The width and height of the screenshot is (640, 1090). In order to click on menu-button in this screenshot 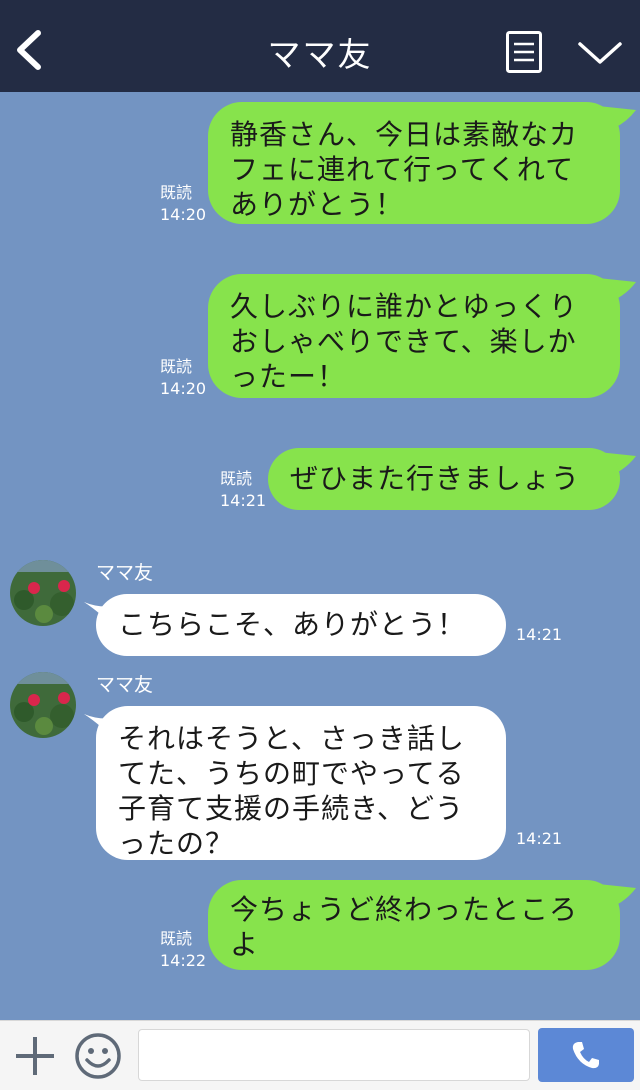, I will do `click(524, 52)`.